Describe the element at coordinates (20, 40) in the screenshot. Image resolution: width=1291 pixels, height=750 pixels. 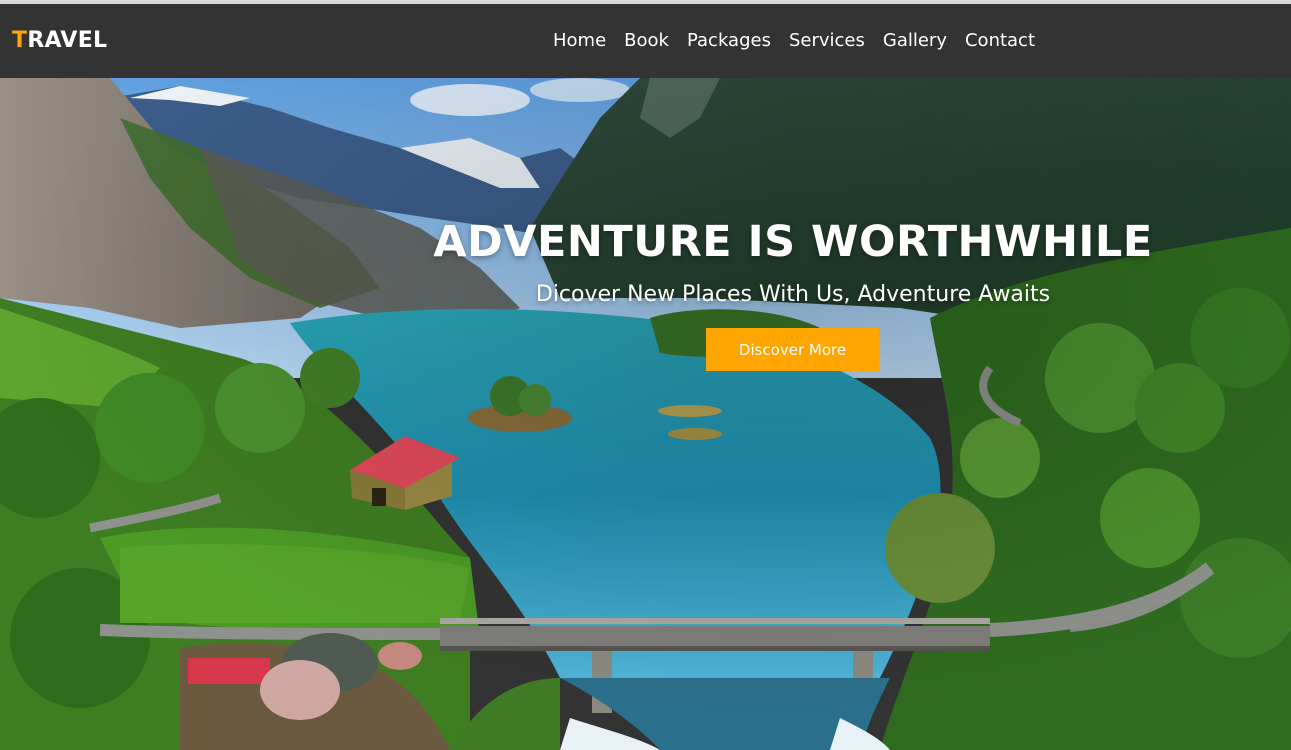
I see `logo-first-letter: T` at that location.